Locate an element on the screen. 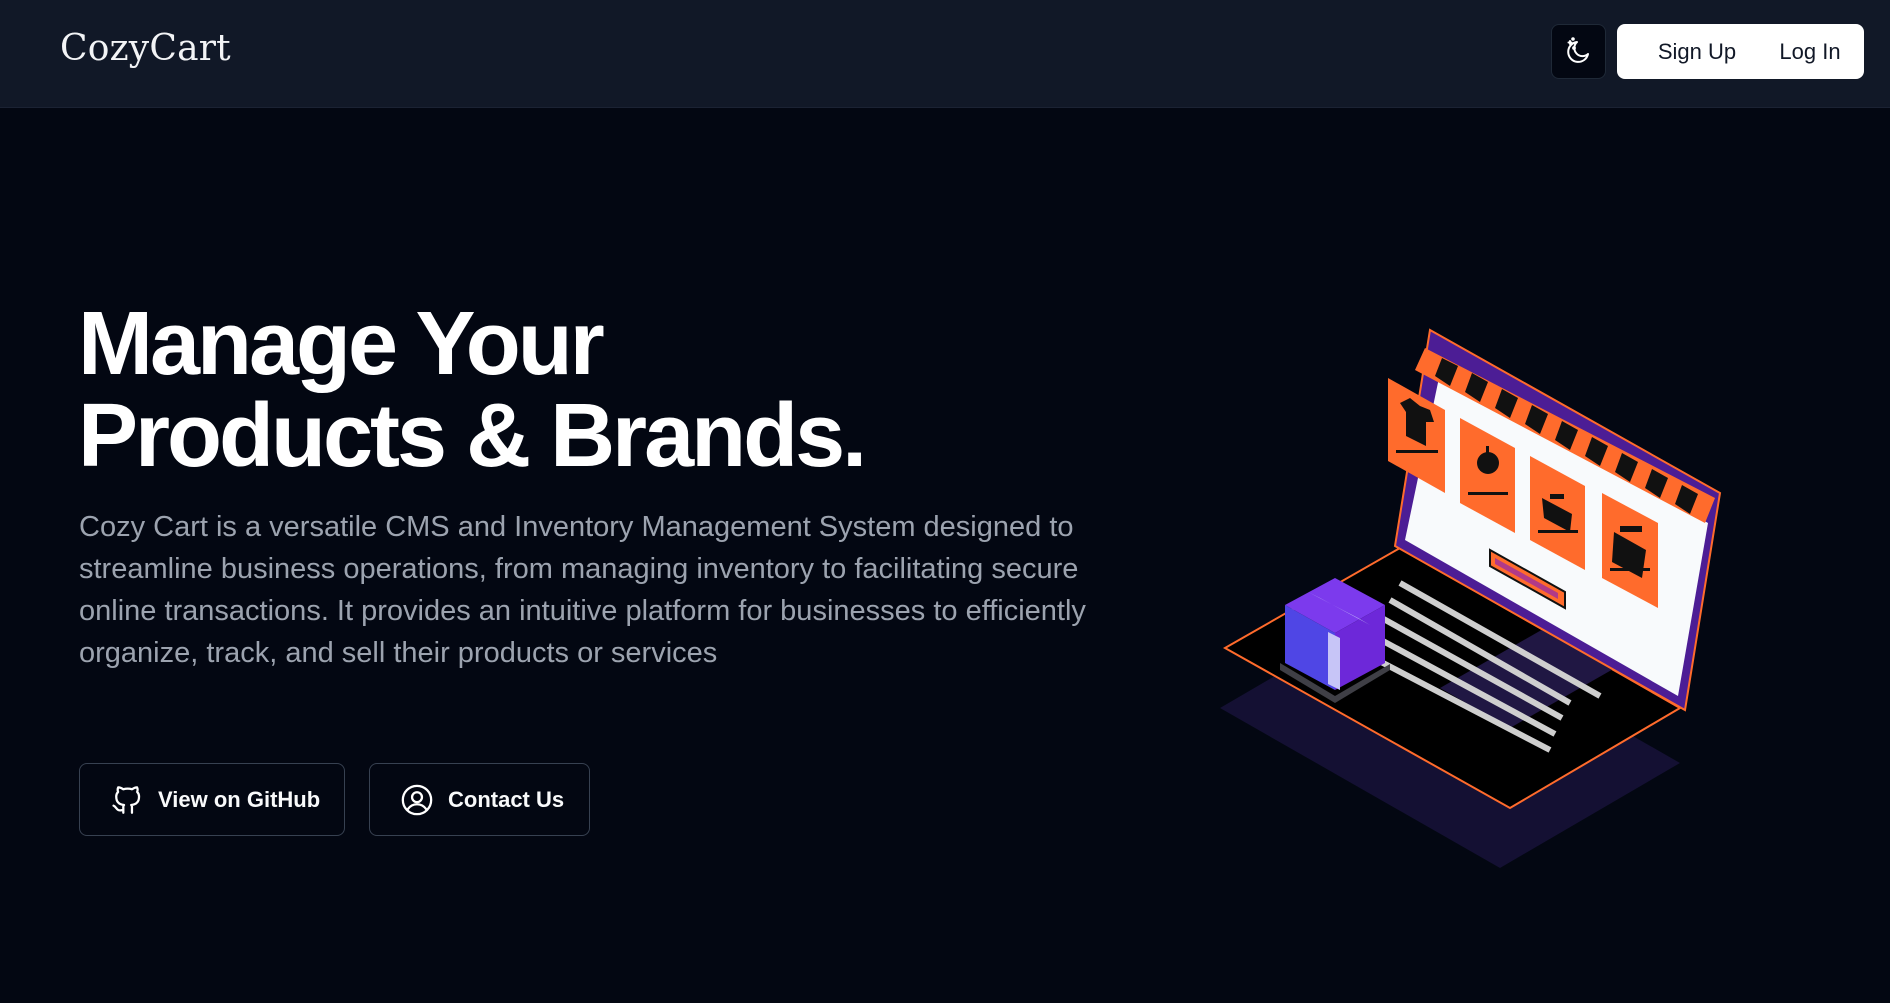  hero-title-line-1: Manage Your is located at coordinates (341, 344).